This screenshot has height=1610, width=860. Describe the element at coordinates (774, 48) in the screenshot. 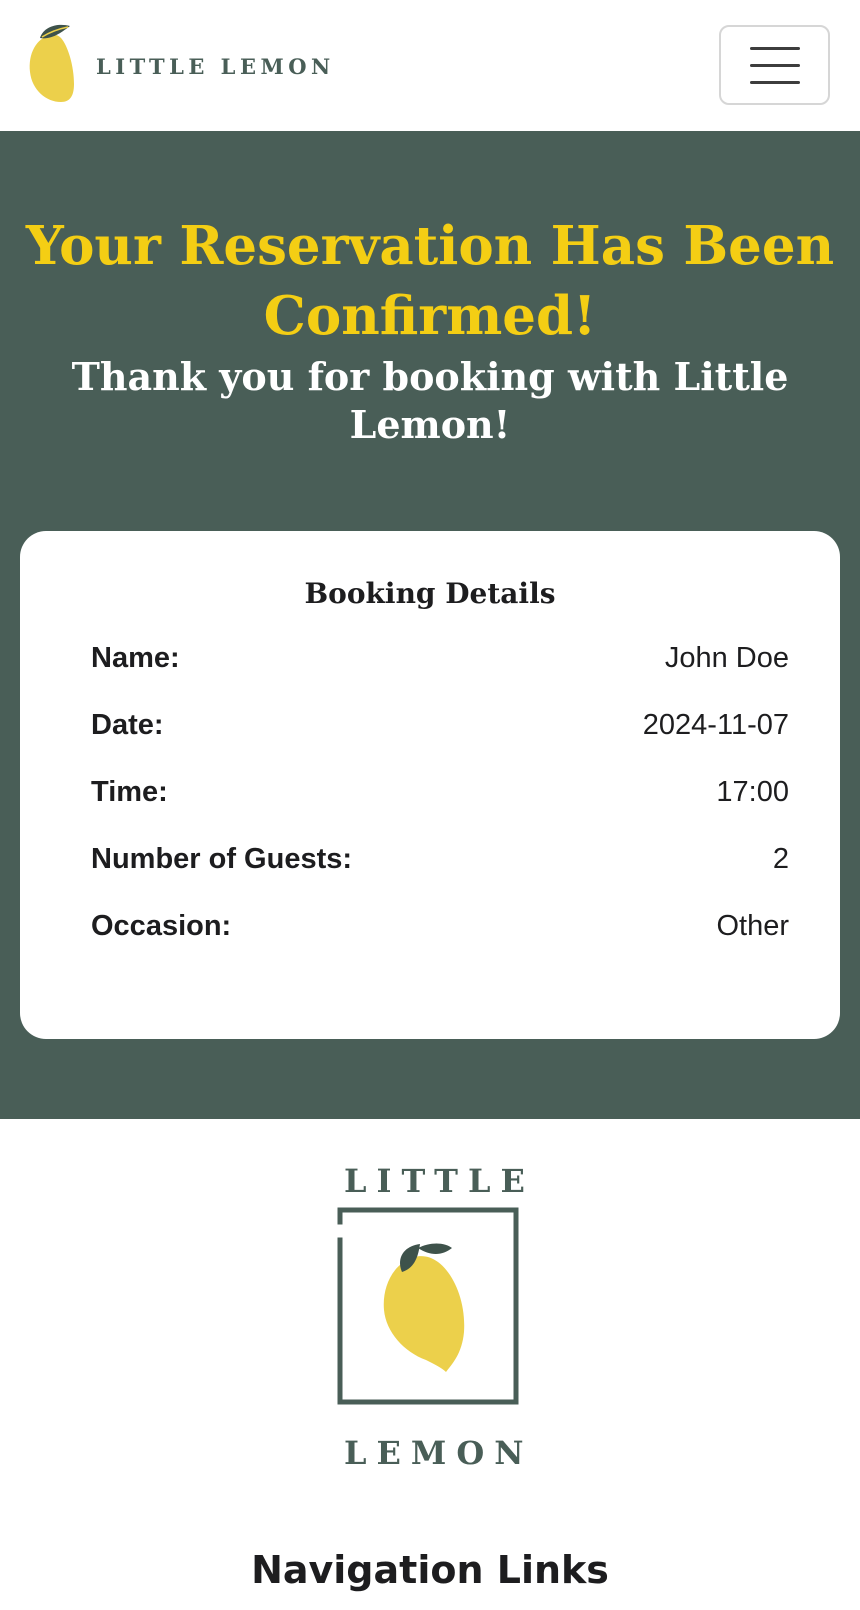

I see `hamburger-menu-icon` at that location.